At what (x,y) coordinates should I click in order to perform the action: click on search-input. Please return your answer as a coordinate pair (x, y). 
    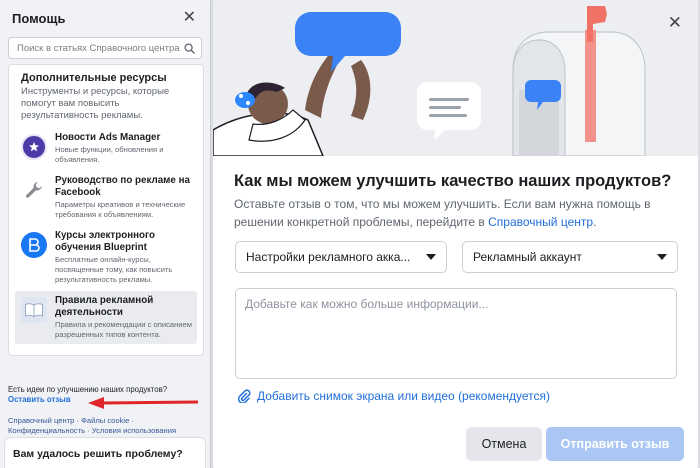
    Looking at the image, I should click on (100, 48).